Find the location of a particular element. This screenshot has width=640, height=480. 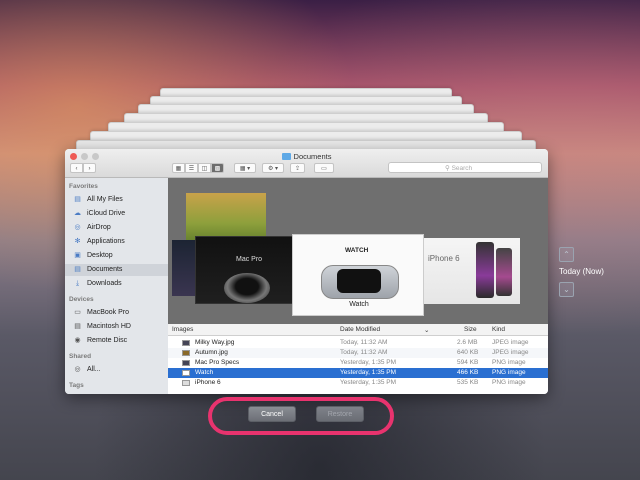

cover-flow-icon: ▩ is located at coordinates (217, 169).